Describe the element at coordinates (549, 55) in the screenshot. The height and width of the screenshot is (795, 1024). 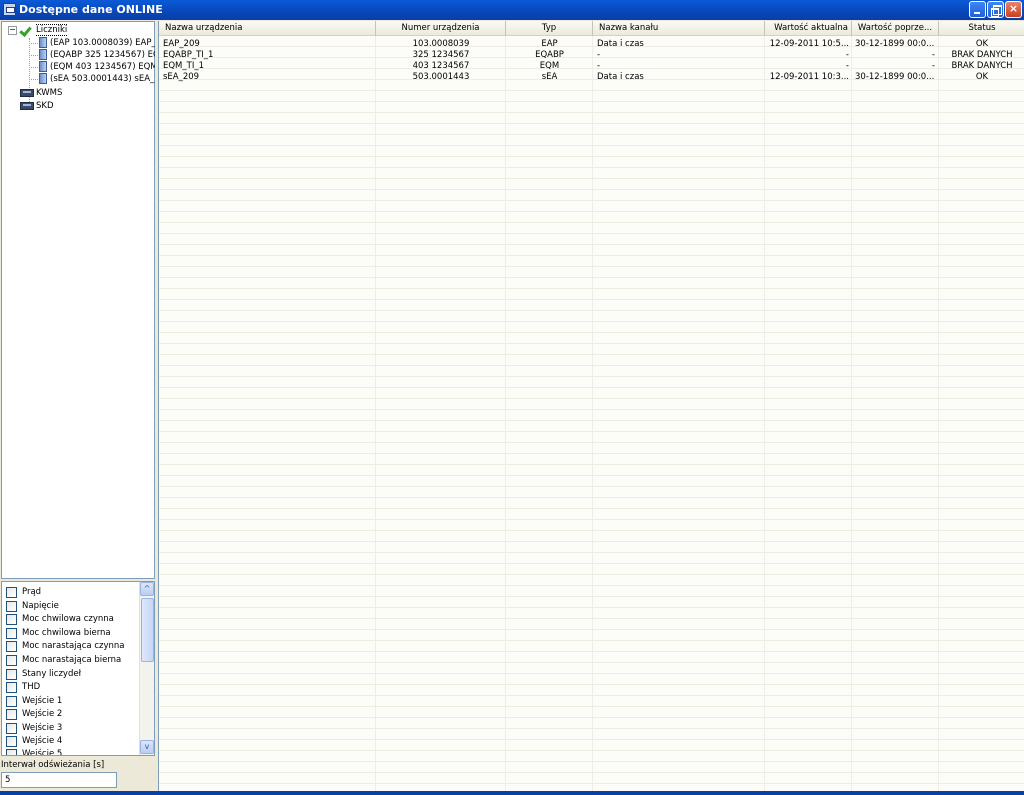
I see `cell-type: EQABP` at that location.